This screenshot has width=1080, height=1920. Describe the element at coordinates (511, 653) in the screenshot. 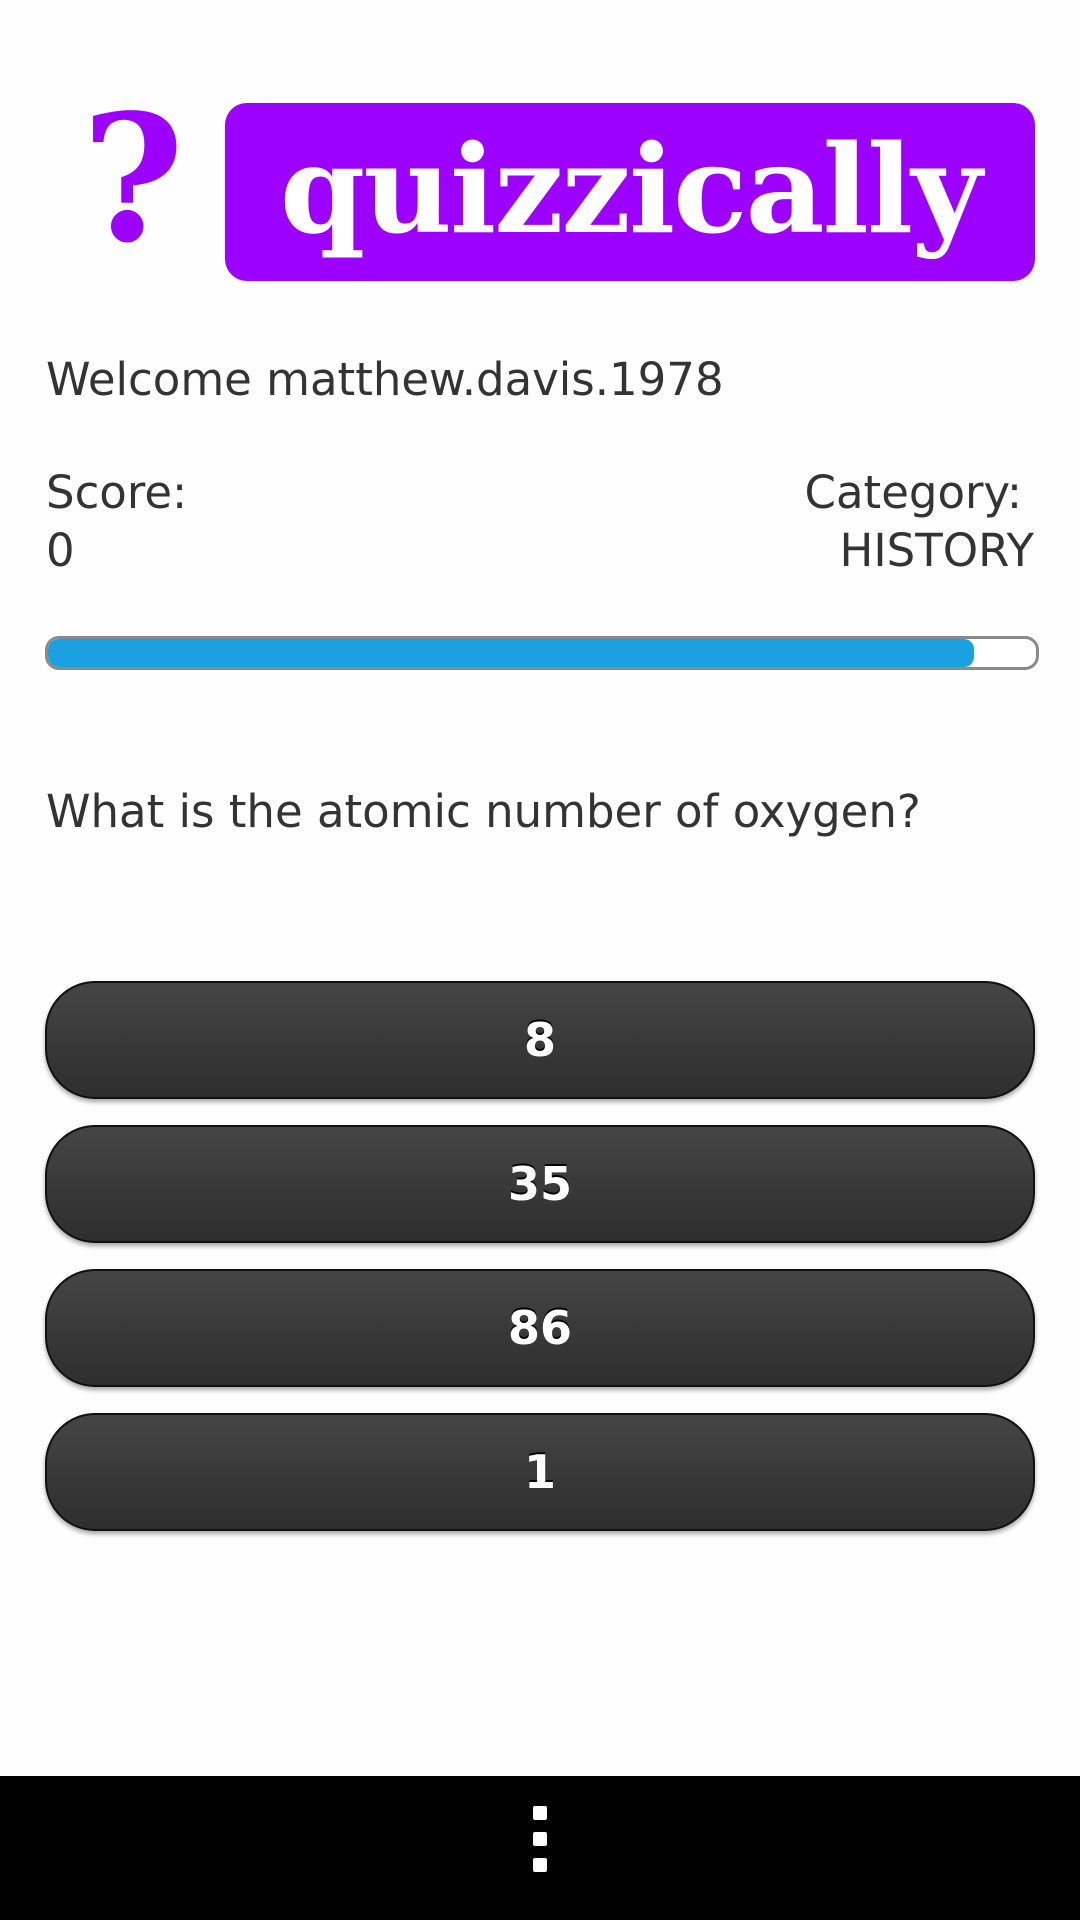

I see `timer-progress-fill` at that location.